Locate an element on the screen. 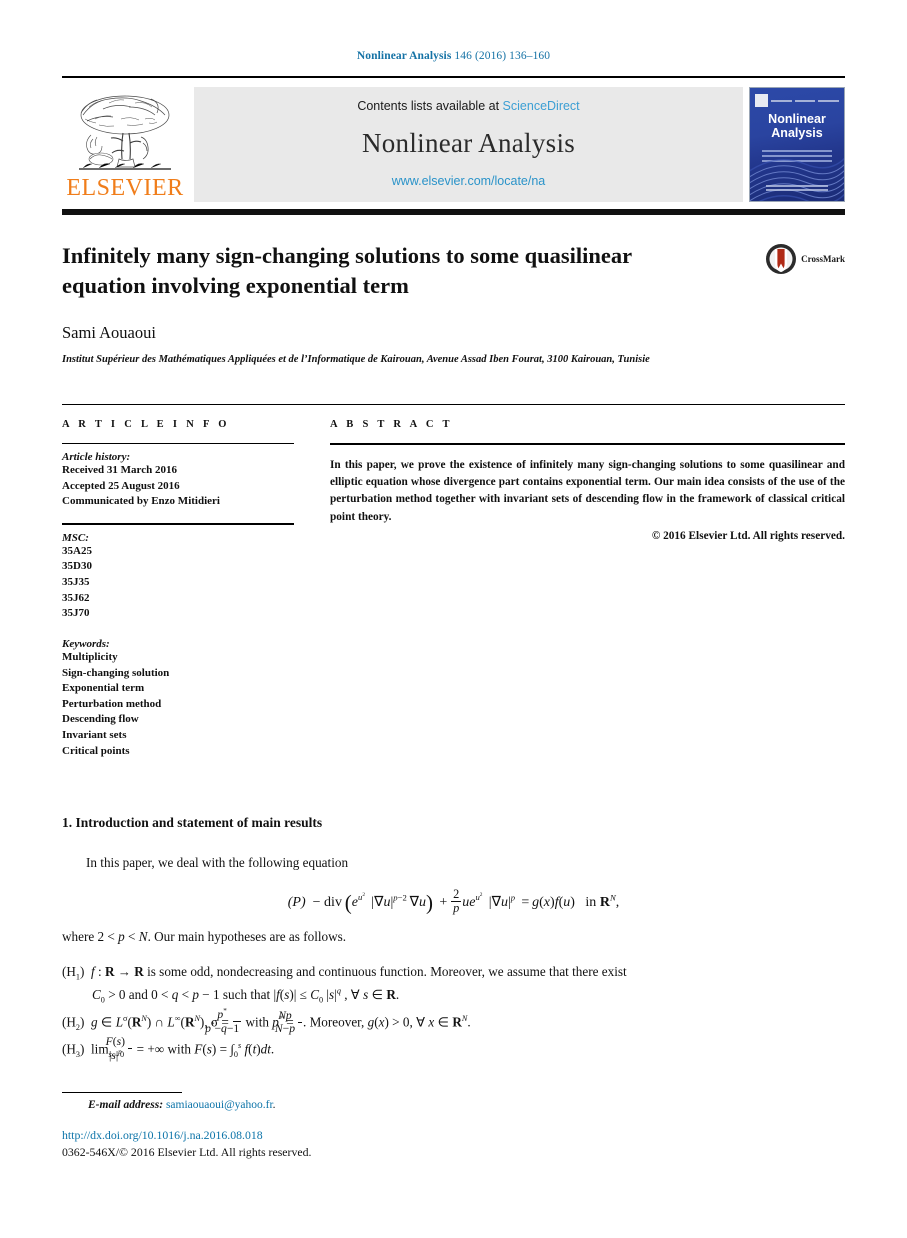 The width and height of the screenshot is (907, 1238). crossmark-badge: CrossMark is located at coordinates (805, 259).